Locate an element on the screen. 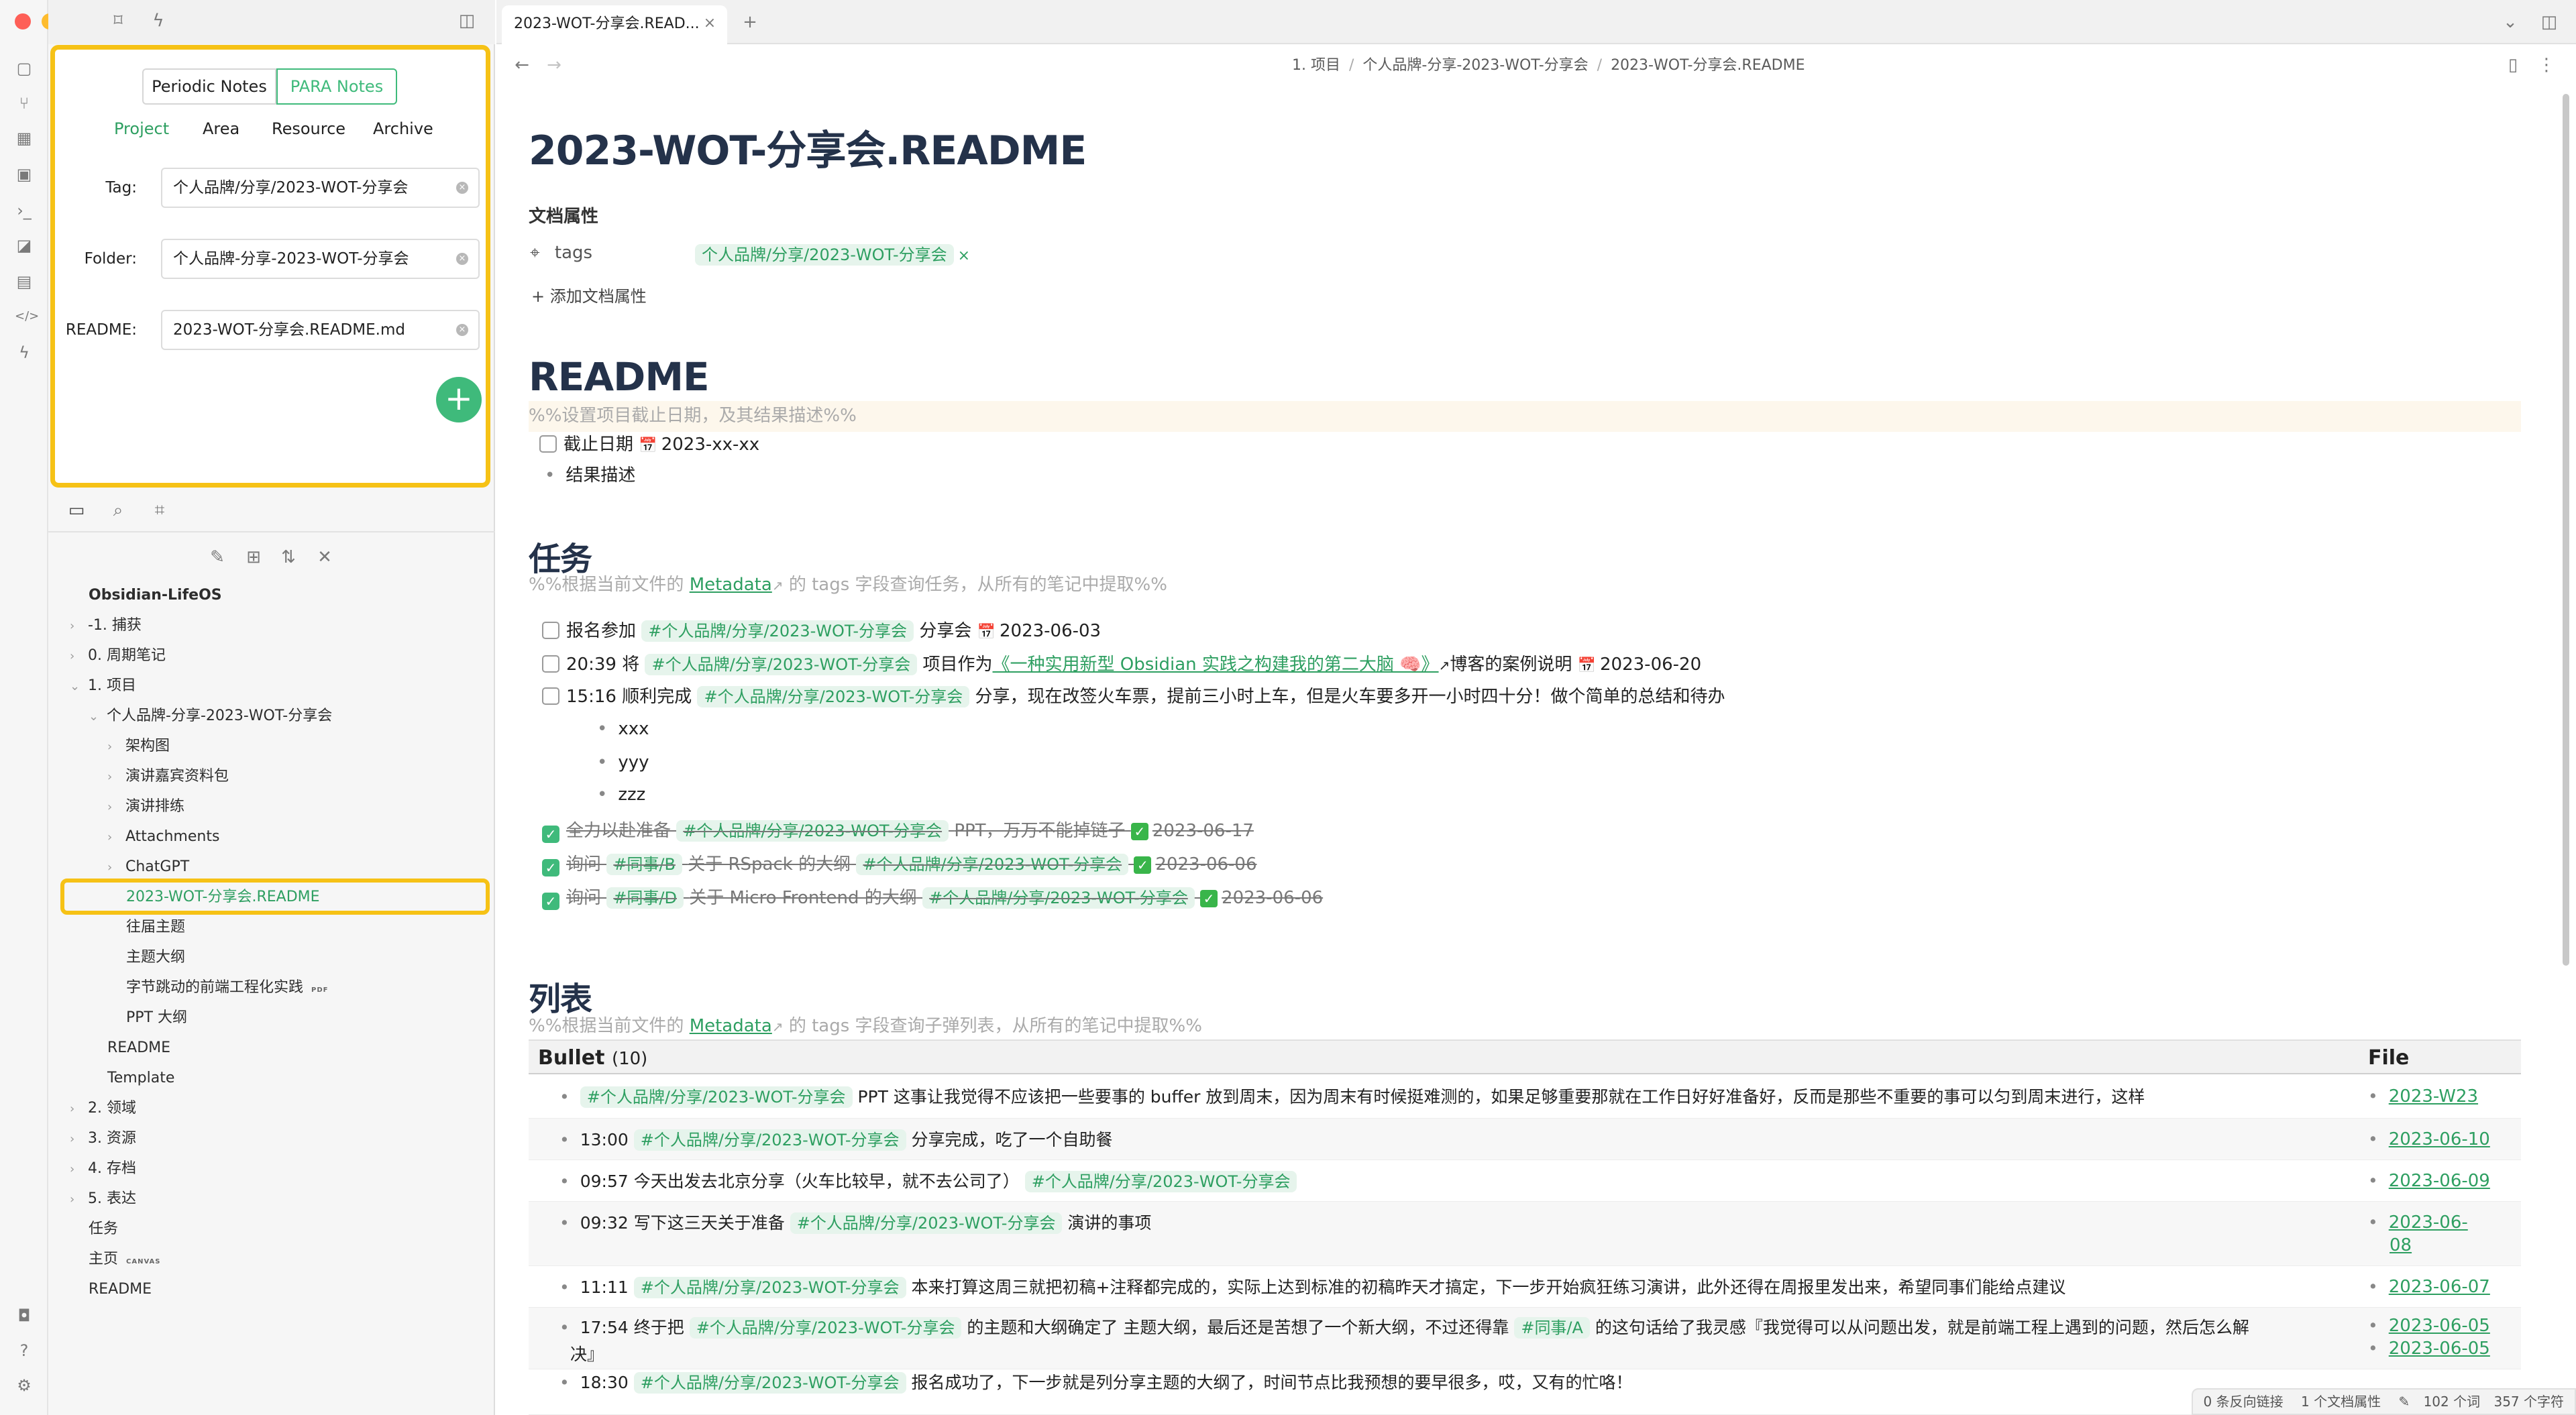 Image resolution: width=2576 pixels, height=1415 pixels. tree-folder-archive: › 4. 存档 is located at coordinates (103, 1169).